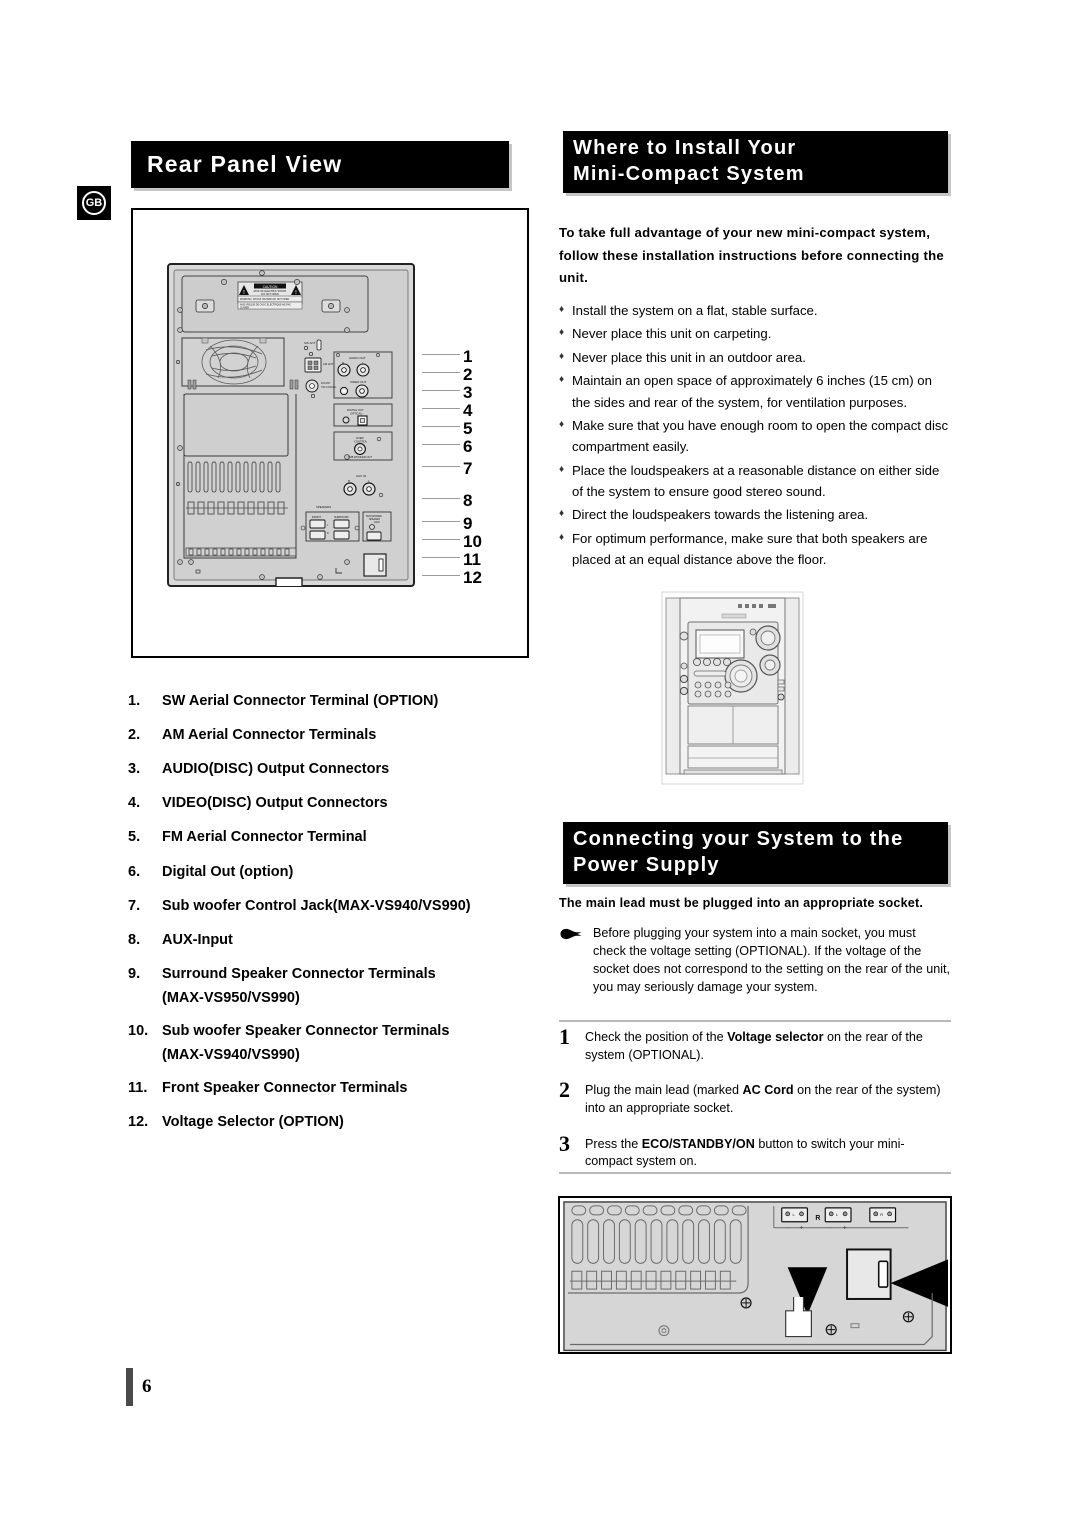 The image size is (1080, 1528). Describe the element at coordinates (685, 148) in the screenshot. I see `section-header-where-to-install-line1: Where to Install Your` at that location.